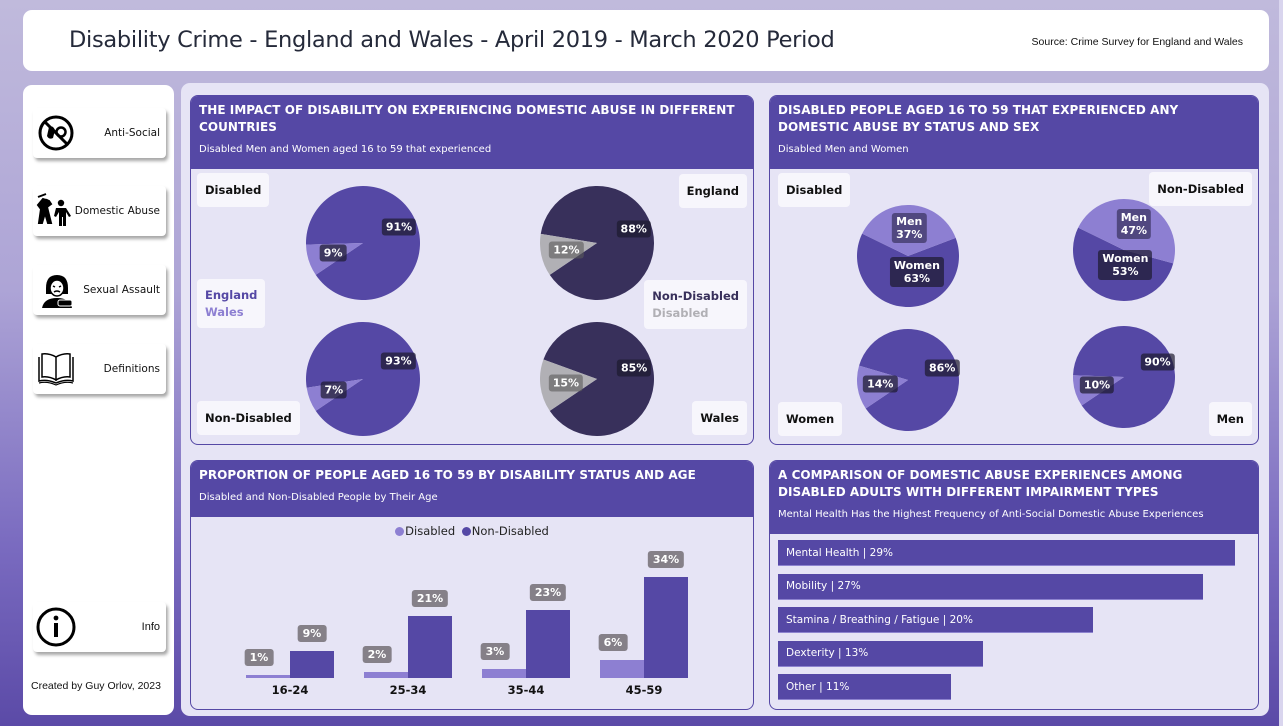 Image resolution: width=1283 pixels, height=726 pixels. I want to click on bar-data-label: 2%, so click(377, 655).